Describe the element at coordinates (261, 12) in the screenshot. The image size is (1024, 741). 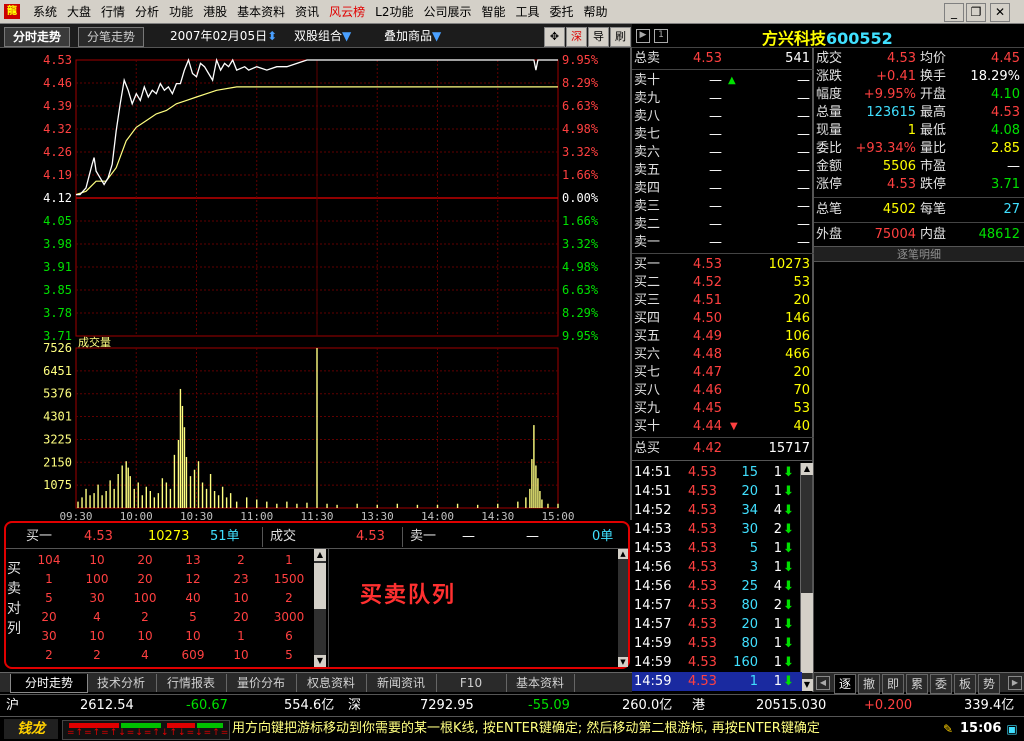
I see `menu-item: 基本资料` at that location.